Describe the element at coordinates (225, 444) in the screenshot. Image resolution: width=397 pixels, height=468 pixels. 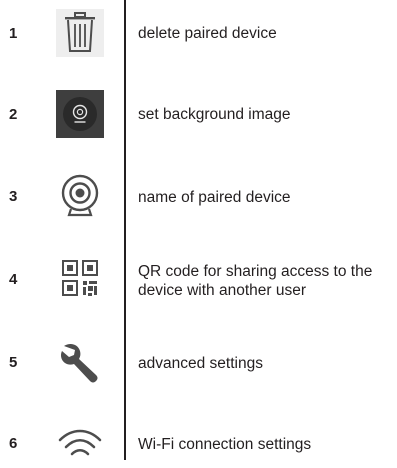
I see `row-label: Wi-Fi connection settings` at that location.